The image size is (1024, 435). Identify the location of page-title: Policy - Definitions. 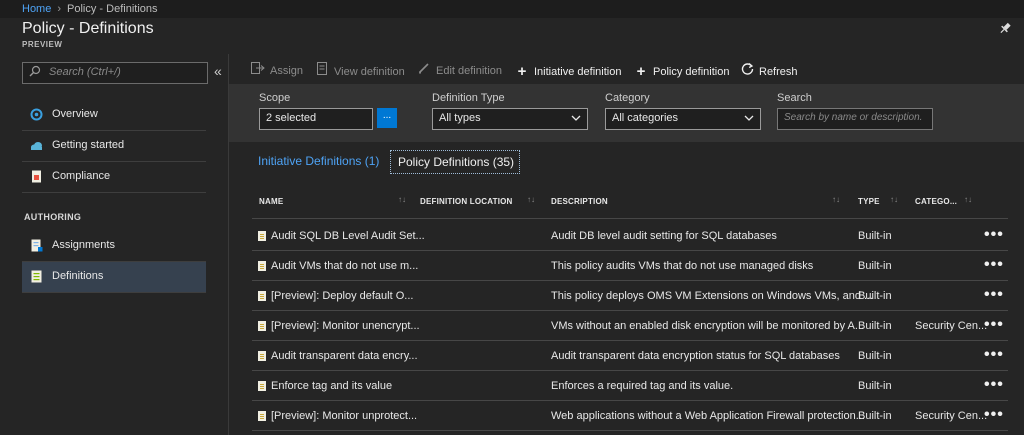
(88, 28).